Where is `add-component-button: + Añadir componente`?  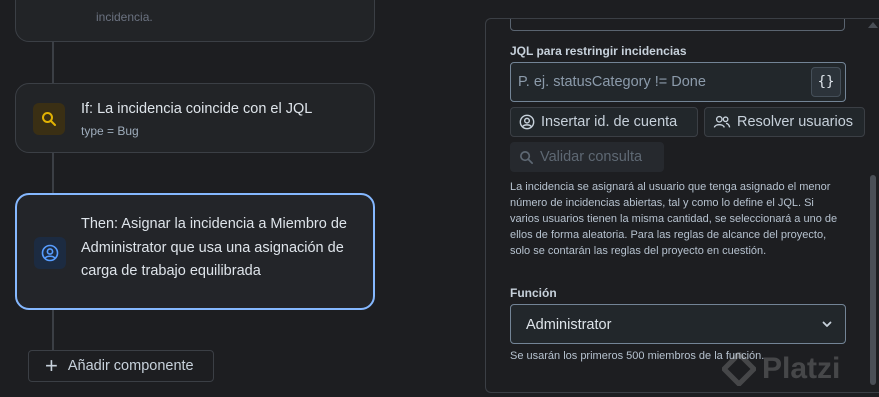 add-component-button: + Añadir componente is located at coordinates (121, 366).